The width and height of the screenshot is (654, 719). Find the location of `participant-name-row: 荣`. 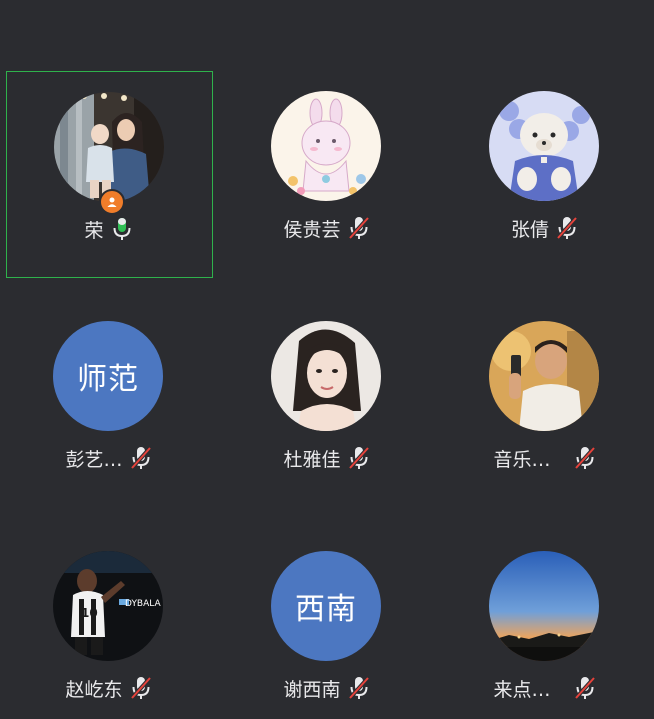

participant-name-row: 荣 is located at coordinates (109, 229).